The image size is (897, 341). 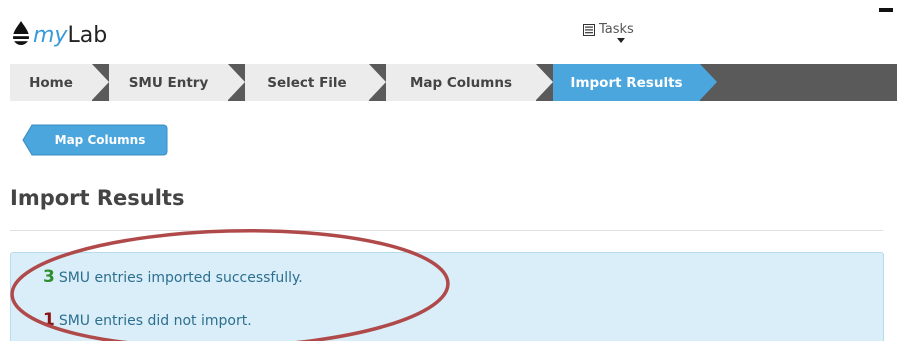 What do you see at coordinates (589, 30) in the screenshot?
I see `list-icon` at bounding box center [589, 30].